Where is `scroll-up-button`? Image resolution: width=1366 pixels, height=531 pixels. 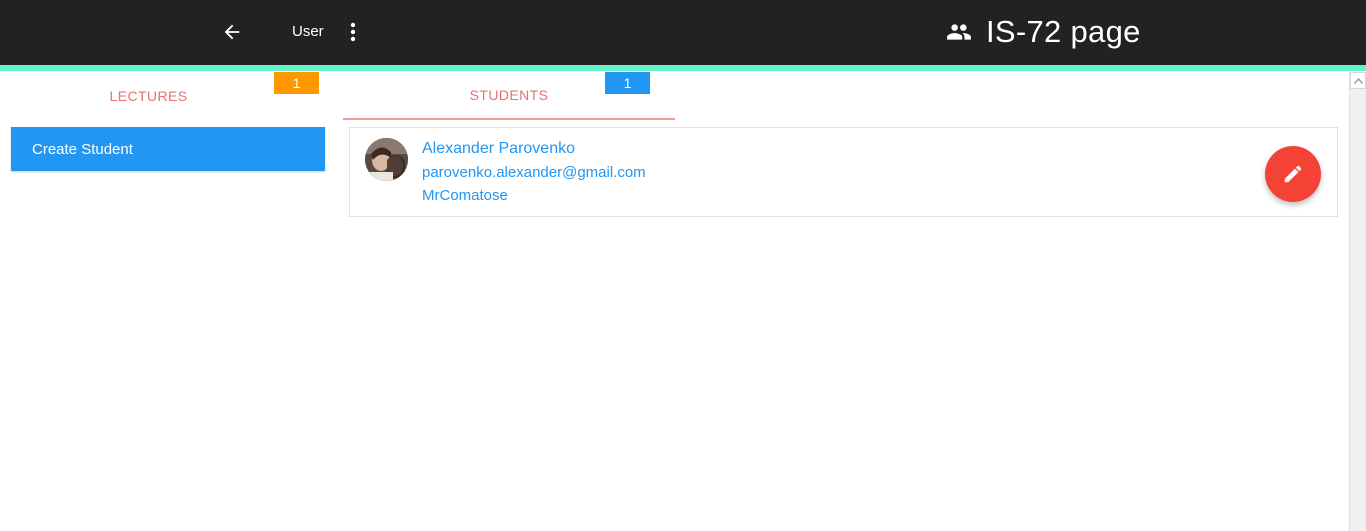
scroll-up-button is located at coordinates (1358, 80).